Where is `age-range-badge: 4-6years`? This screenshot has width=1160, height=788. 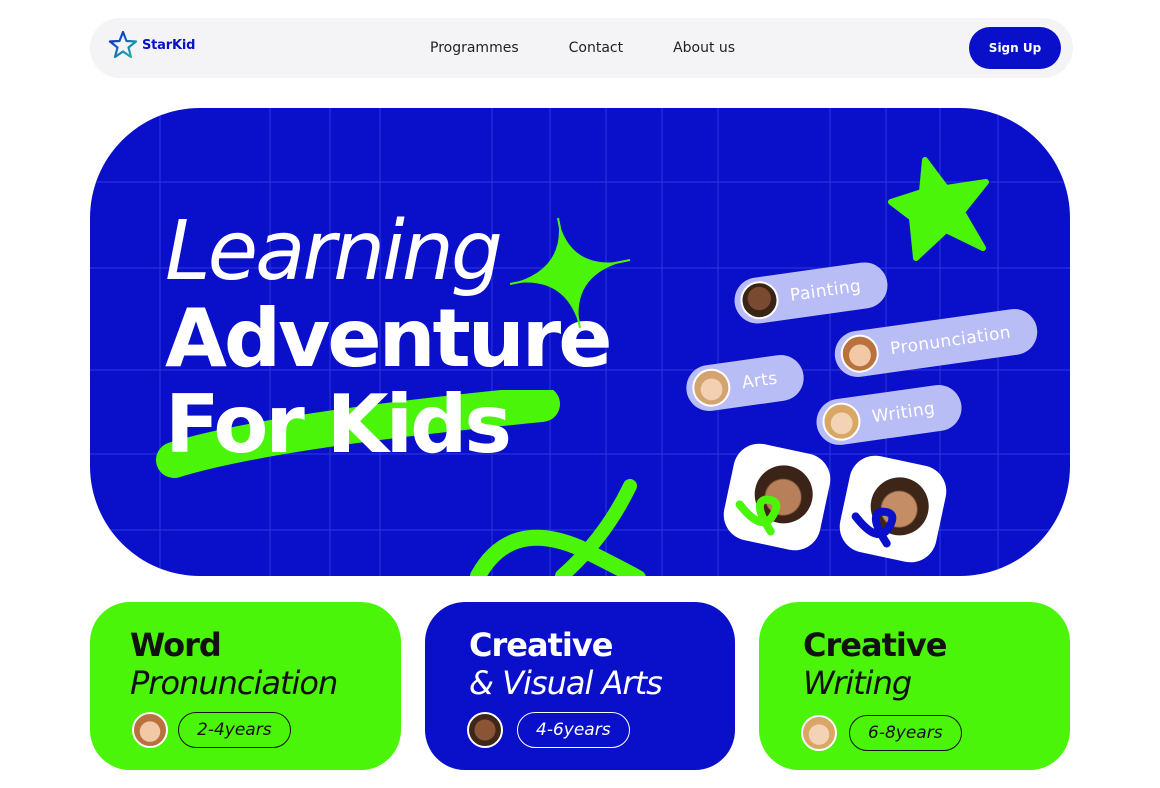
age-range-badge: 4-6years is located at coordinates (573, 730).